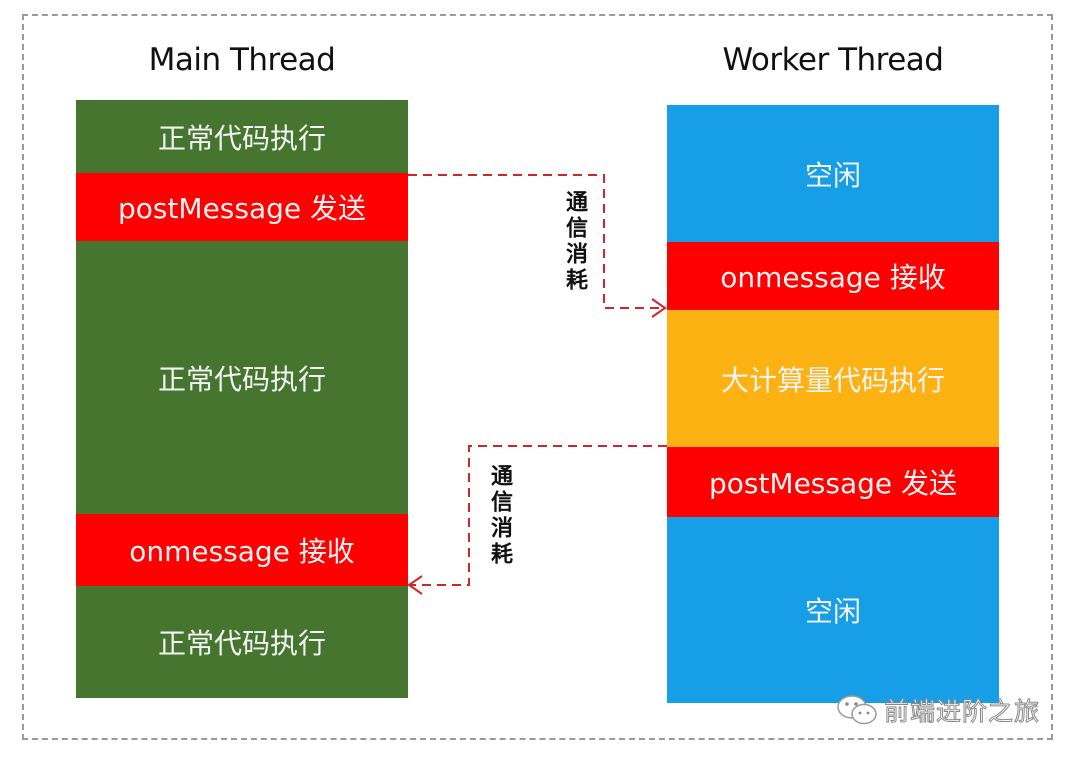 Image resolution: width=1080 pixels, height=759 pixels. I want to click on arrows-layer, so click(537, 384).